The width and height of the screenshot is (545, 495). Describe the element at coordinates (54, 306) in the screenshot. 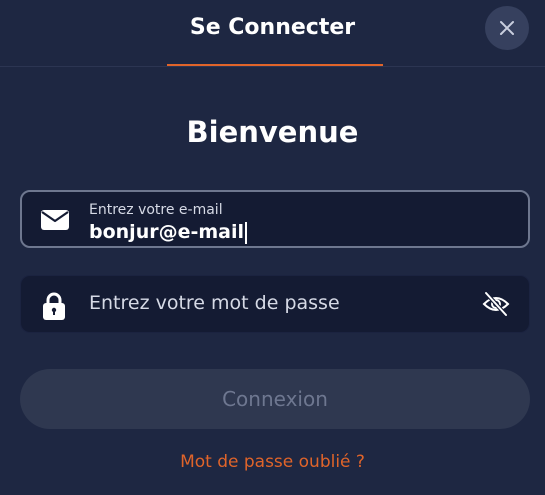

I see `lock-icon` at that location.